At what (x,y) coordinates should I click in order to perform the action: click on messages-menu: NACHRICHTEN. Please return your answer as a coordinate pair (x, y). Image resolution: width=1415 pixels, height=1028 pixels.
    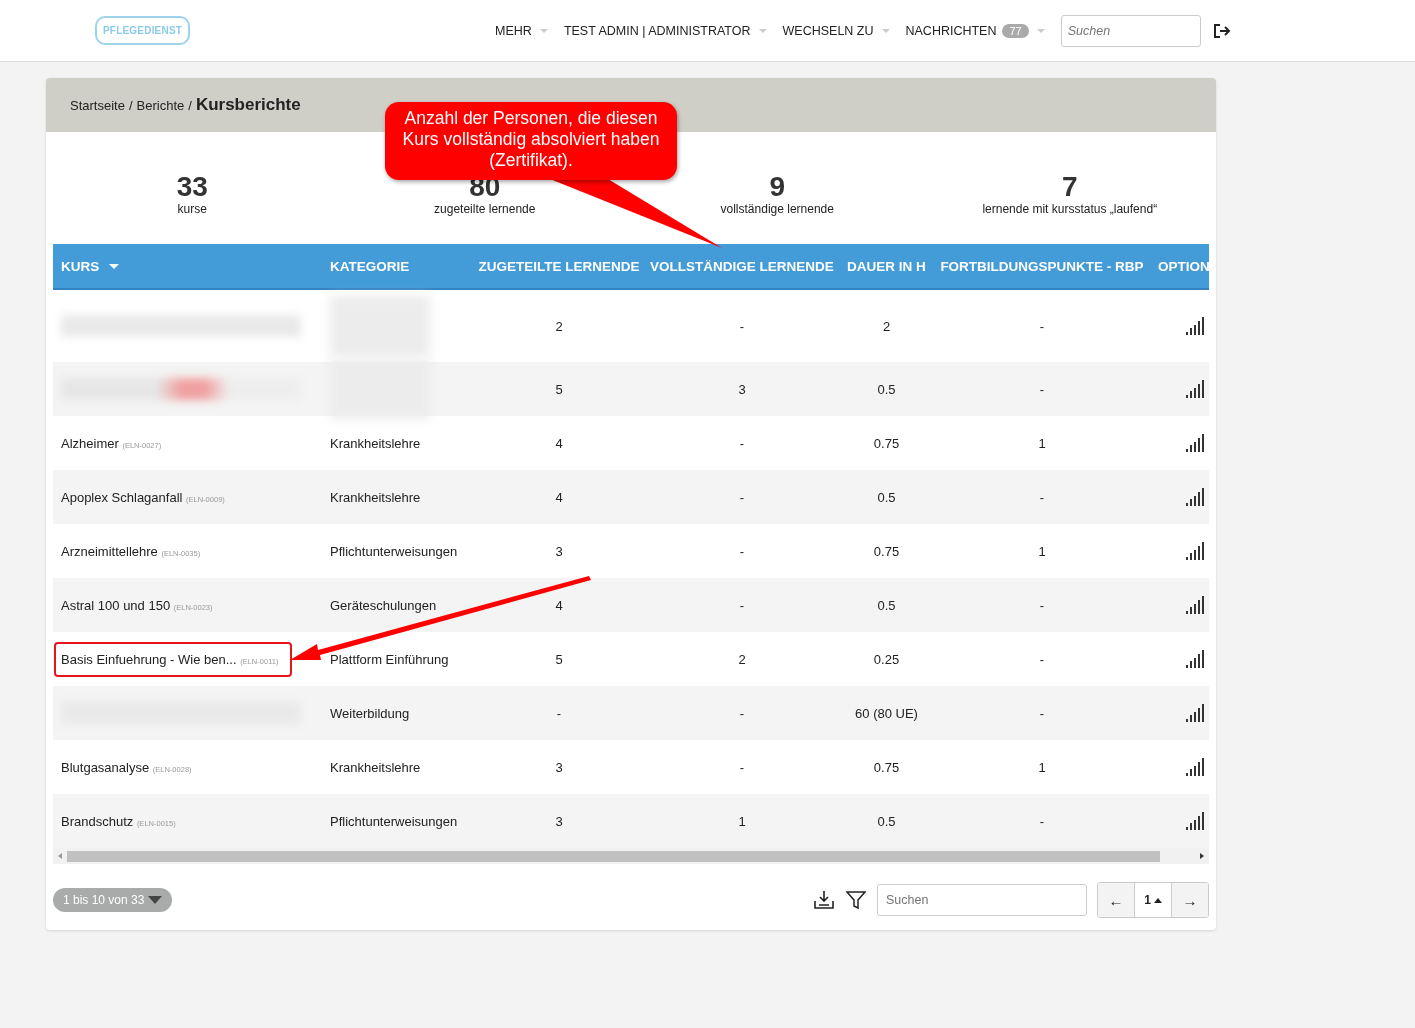
    Looking at the image, I should click on (951, 30).